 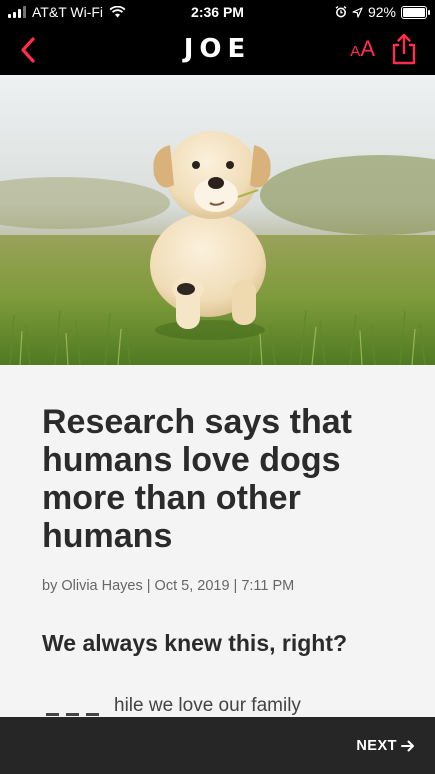 What do you see at coordinates (207, 705) in the screenshot?
I see `article-body-text: hile we love our family` at bounding box center [207, 705].